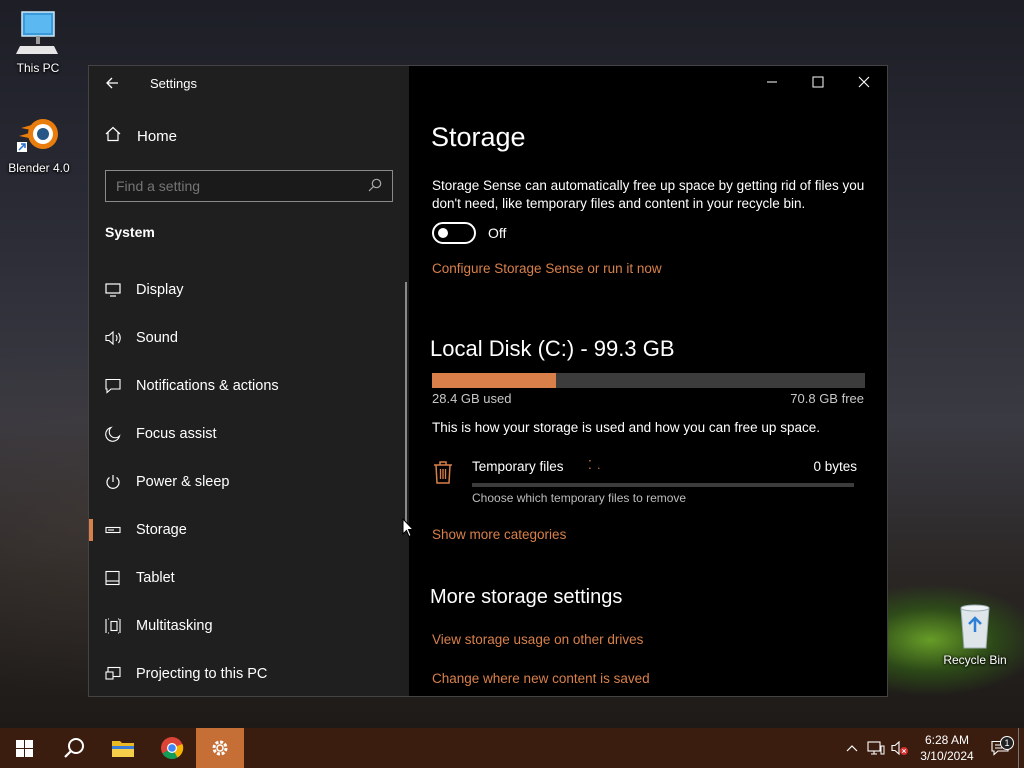 The width and height of the screenshot is (1024, 768). I want to click on sidebar-item-label: Notifications & actions, so click(207, 386).